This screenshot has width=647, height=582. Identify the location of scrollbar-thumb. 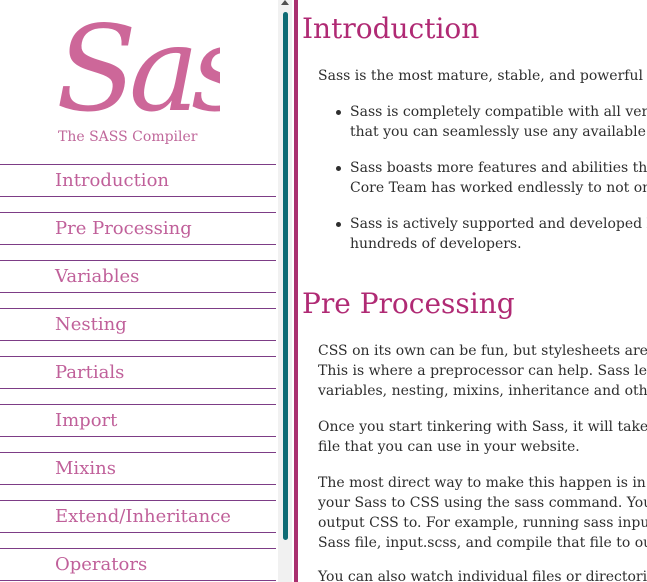
(285, 276).